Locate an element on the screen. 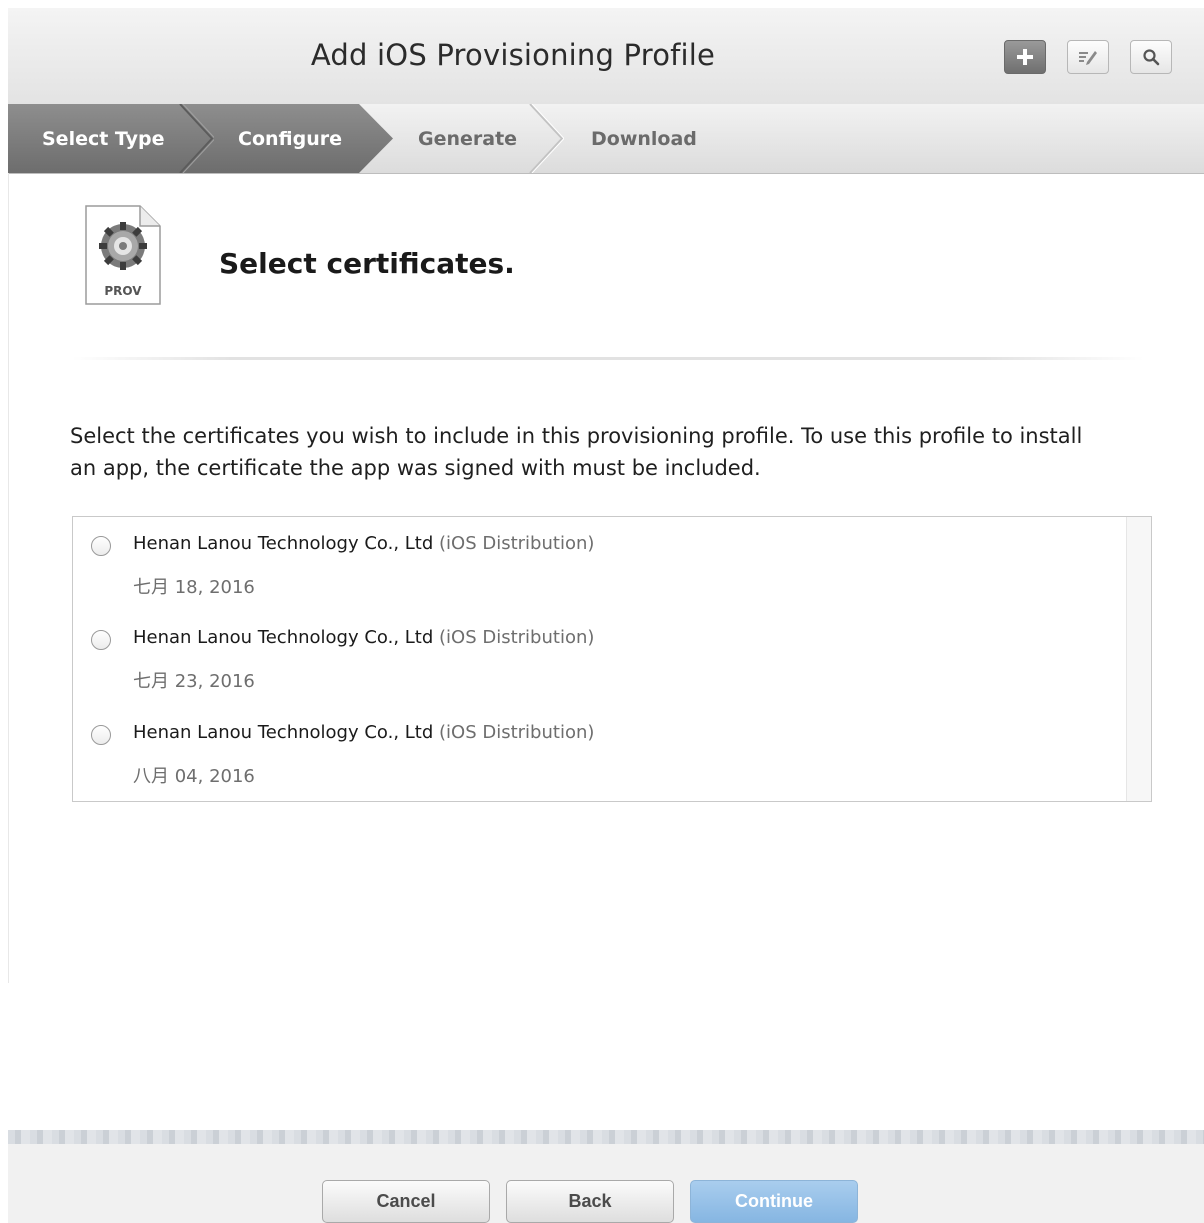 This screenshot has width=1204, height=1223. continue-button: Continue is located at coordinates (774, 1201).